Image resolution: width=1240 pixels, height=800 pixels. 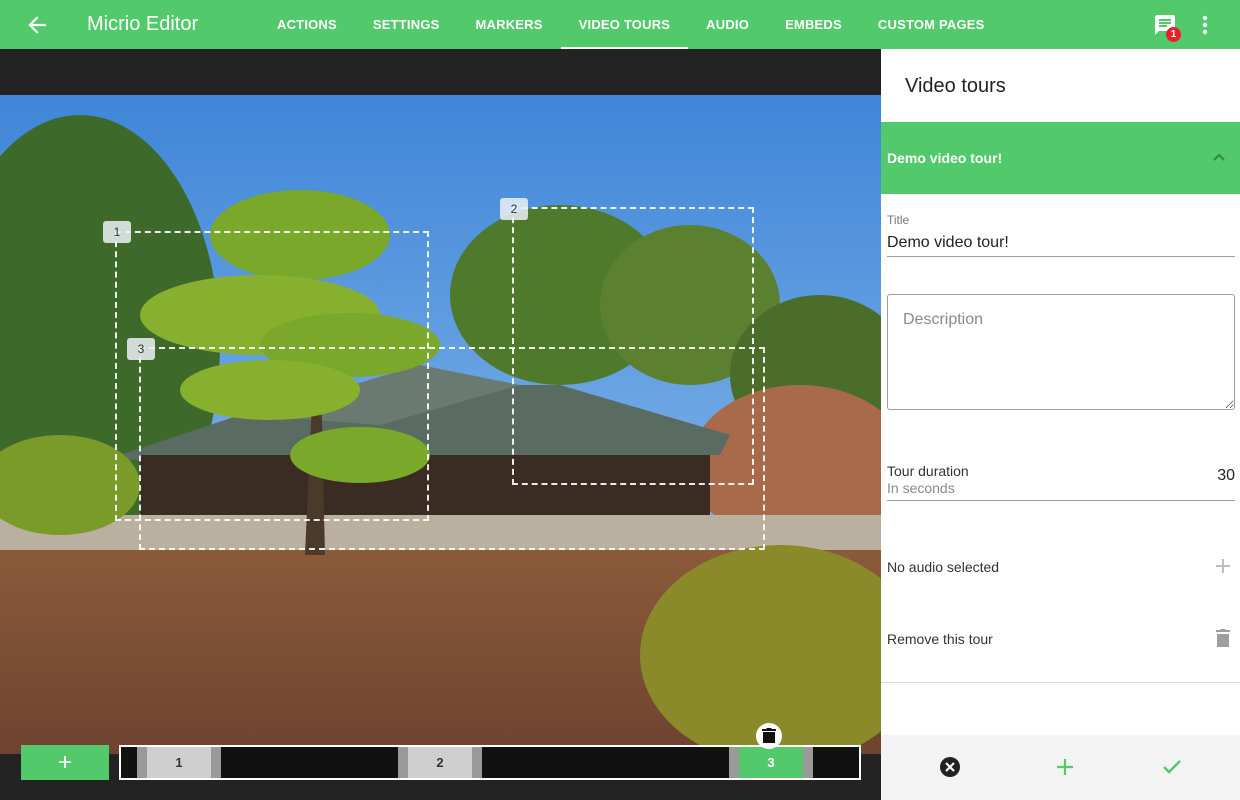 I want to click on audio-status: No audio selected, so click(x=943, y=567).